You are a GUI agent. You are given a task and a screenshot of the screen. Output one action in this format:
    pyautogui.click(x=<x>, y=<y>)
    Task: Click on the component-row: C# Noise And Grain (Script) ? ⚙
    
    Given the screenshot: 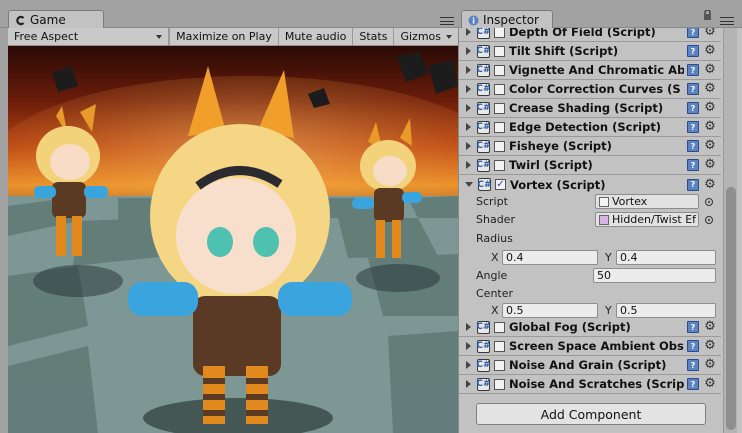 What is the action you would take?
    pyautogui.click(x=590, y=365)
    